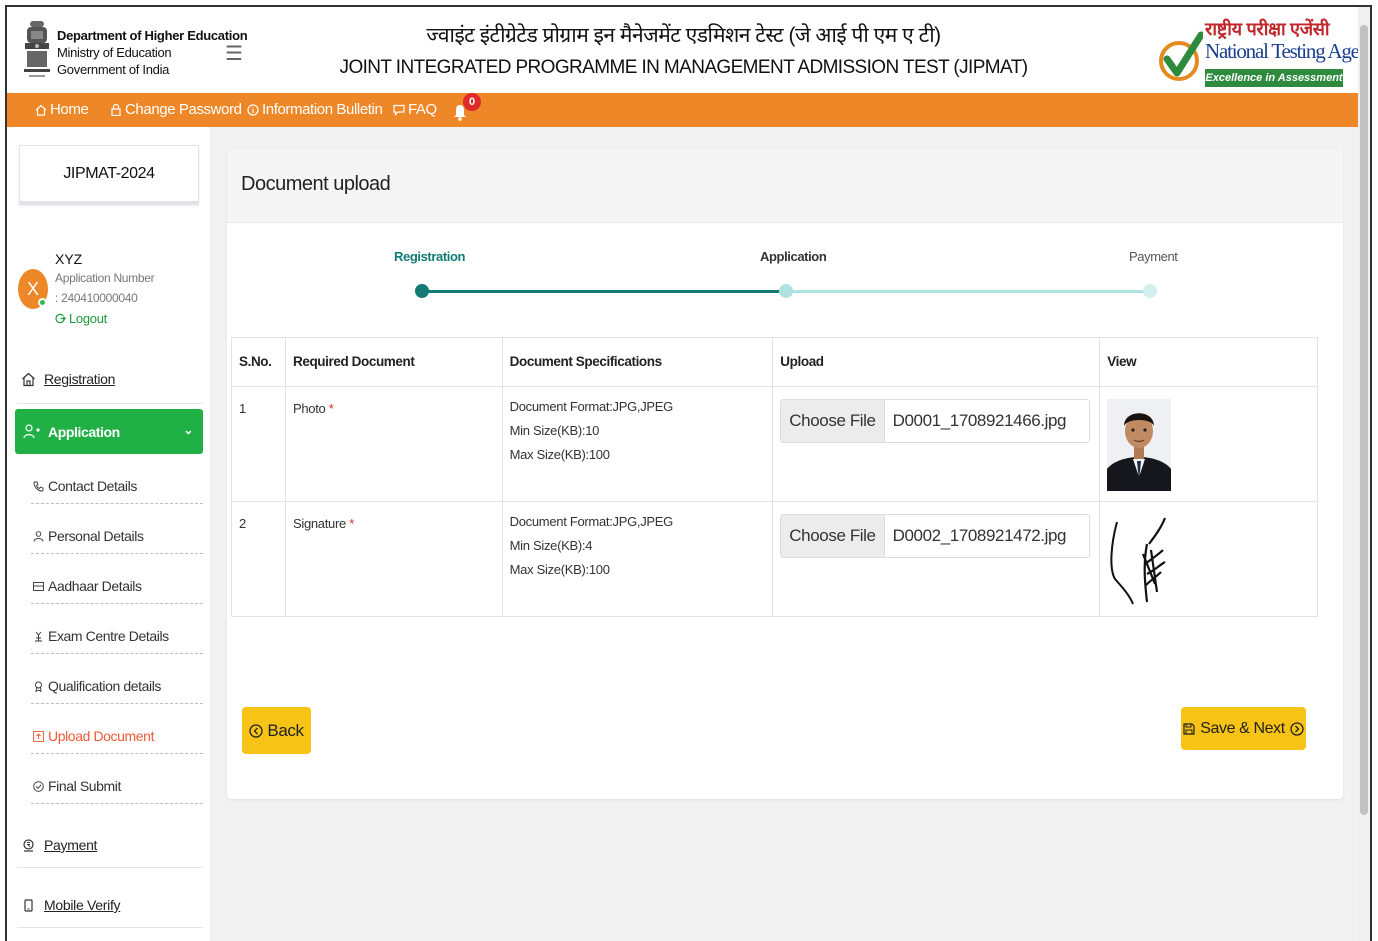 Image resolution: width=1378 pixels, height=941 pixels. Describe the element at coordinates (256, 730) in the screenshot. I see `arrow-left-circle-icon` at that location.